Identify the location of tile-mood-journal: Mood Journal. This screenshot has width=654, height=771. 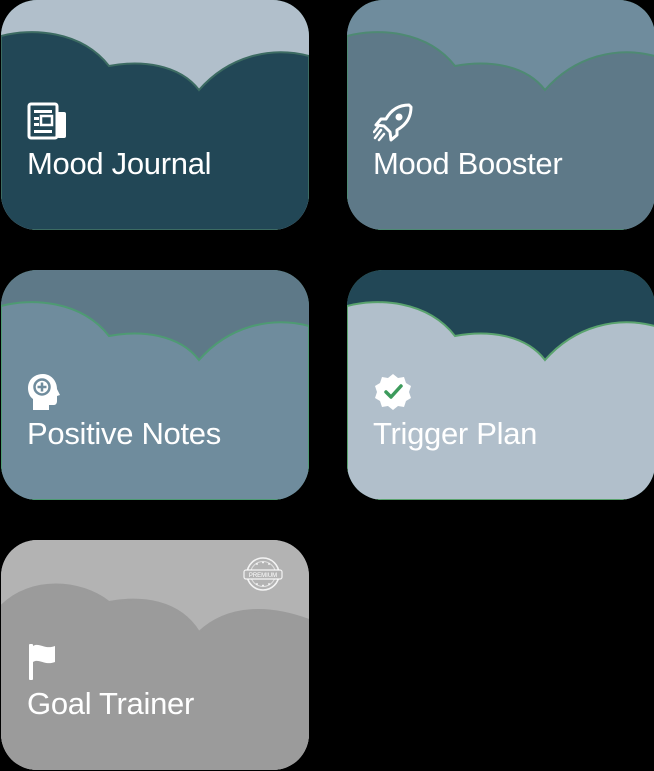
(155, 115).